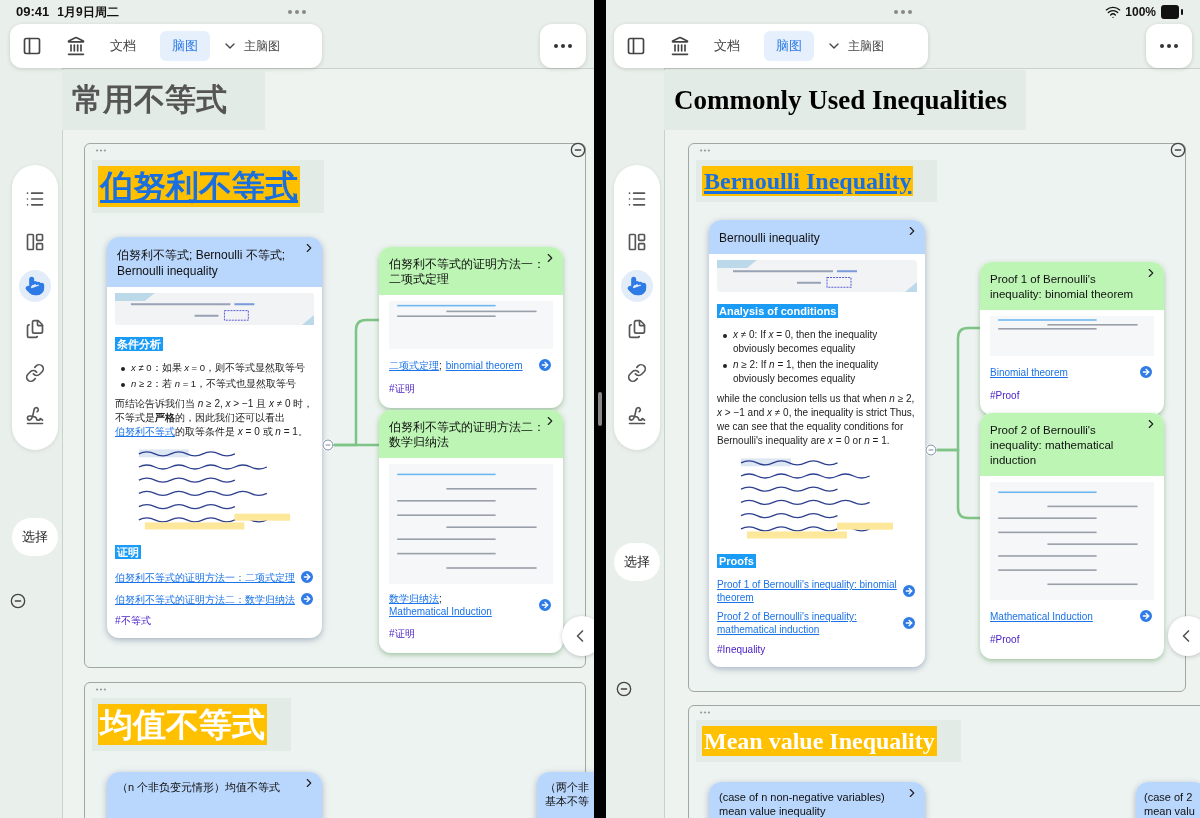  Describe the element at coordinates (214, 620) in the screenshot. I see `tag: #不等式` at that location.